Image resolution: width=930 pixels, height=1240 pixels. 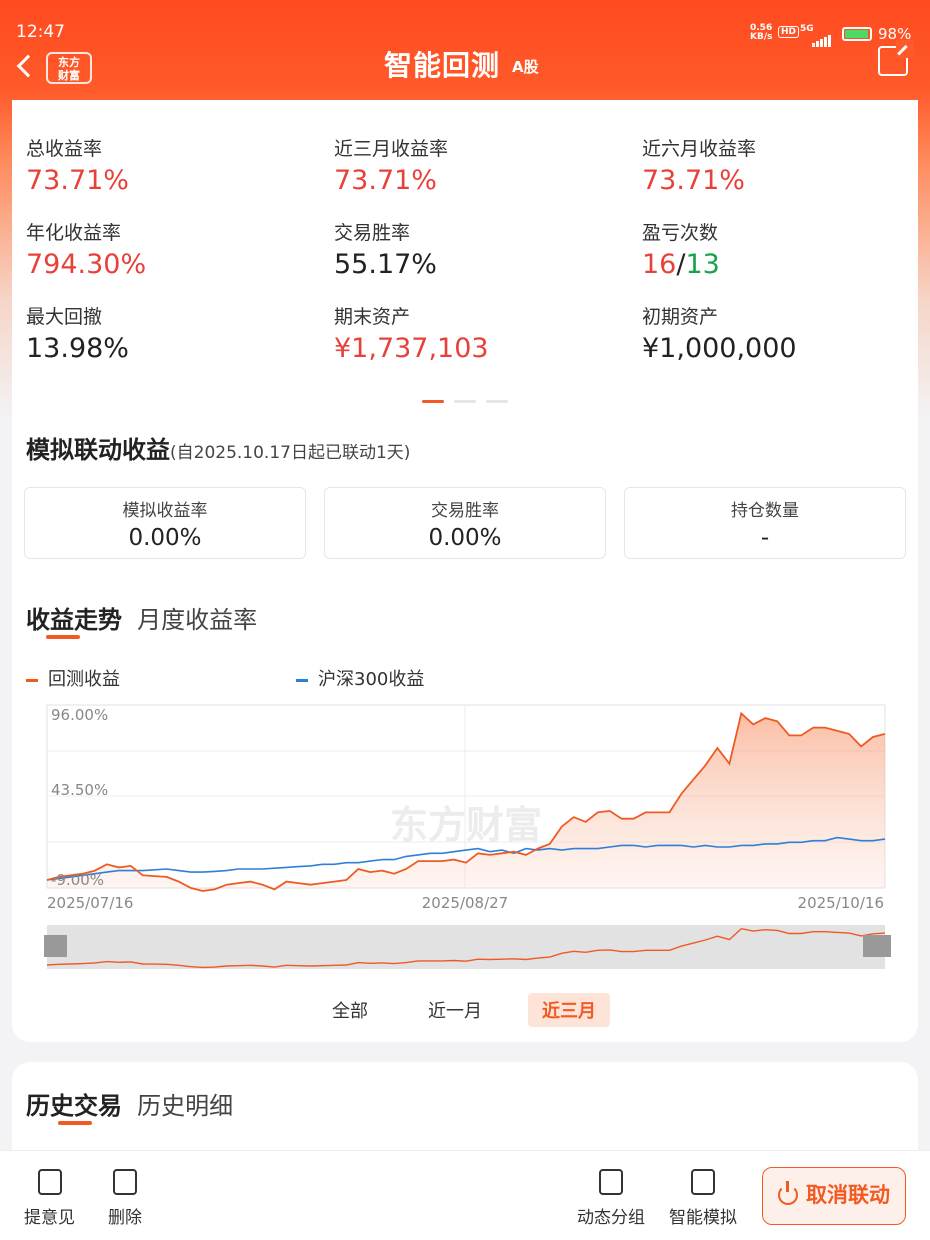 I want to click on simulate-icon, so click(x=703, y=1182).